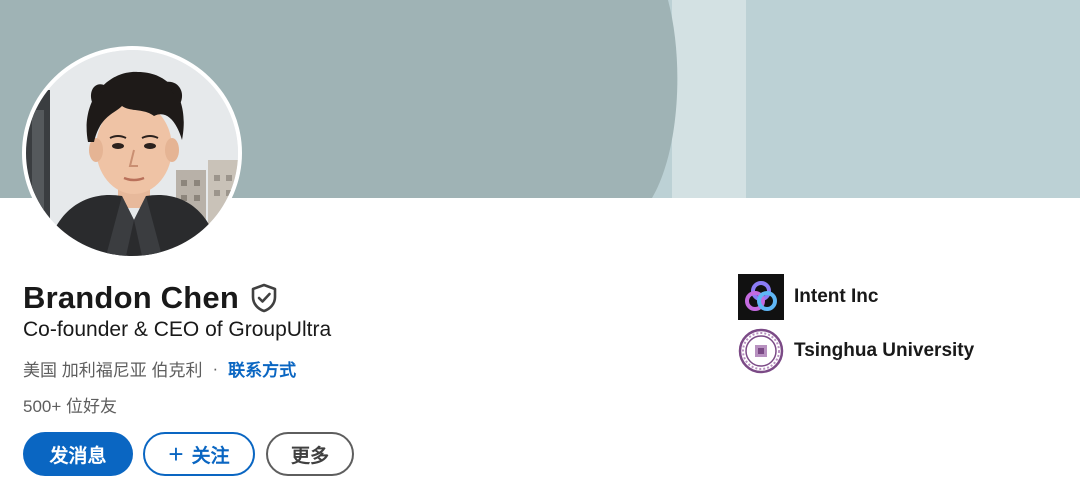 This screenshot has width=1080, height=496. I want to click on location-row: 美国 加利福尼亚 伯克利 · 联系方式, so click(159, 368).